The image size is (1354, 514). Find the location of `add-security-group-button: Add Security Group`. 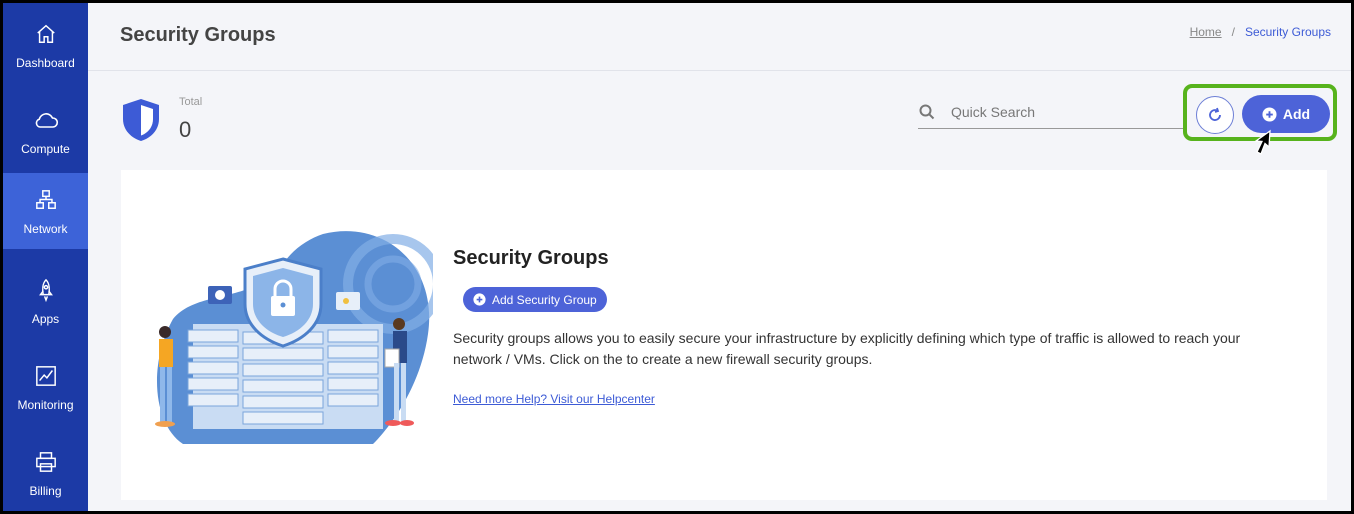

add-security-group-button: Add Security Group is located at coordinates (535, 299).